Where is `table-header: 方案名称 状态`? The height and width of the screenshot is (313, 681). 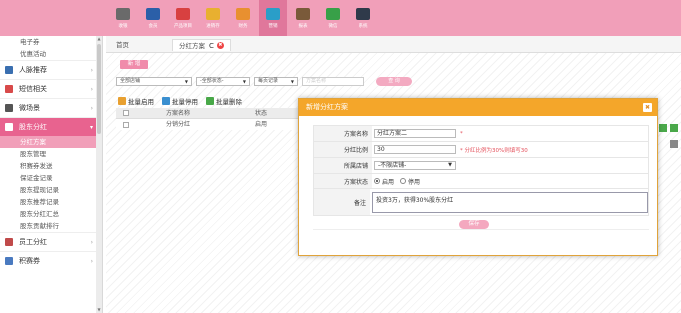
table-header: 方案名称 状态 is located at coordinates (209, 113).